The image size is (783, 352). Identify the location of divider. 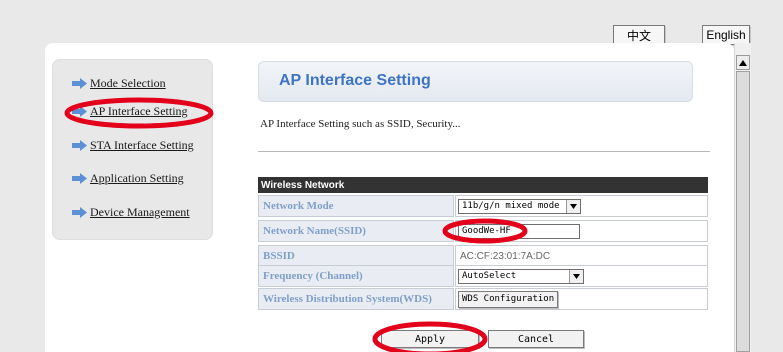
(484, 151).